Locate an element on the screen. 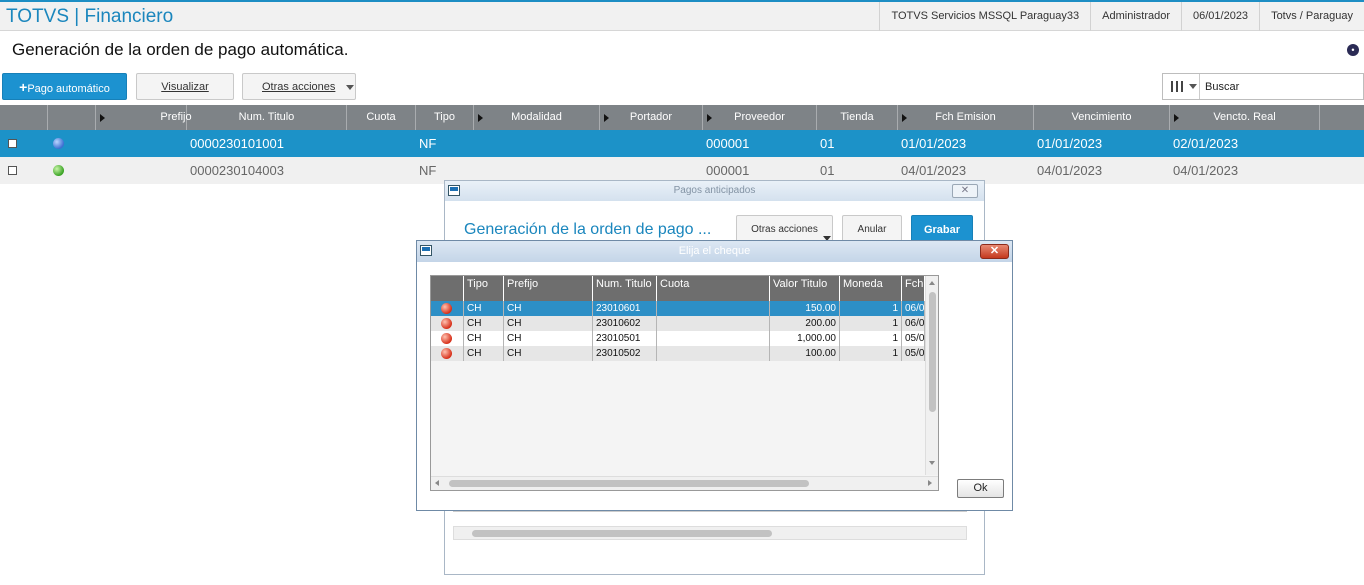 The height and width of the screenshot is (585, 1364). search-box is located at coordinates (1263, 86).